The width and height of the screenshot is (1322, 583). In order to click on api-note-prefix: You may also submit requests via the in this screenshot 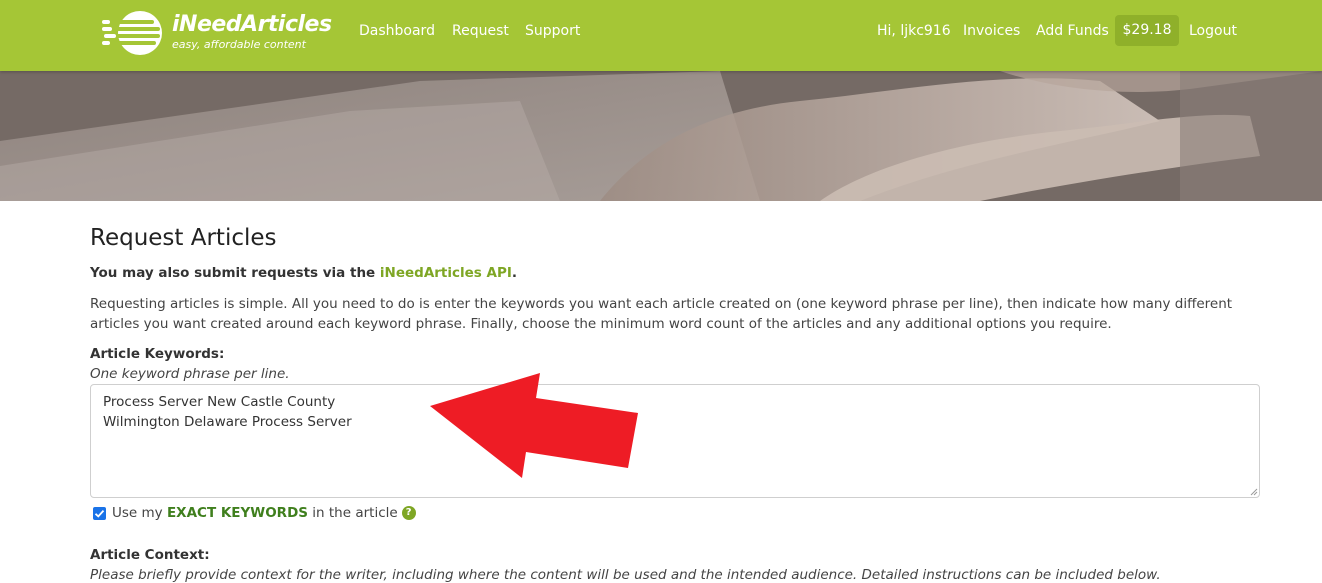, I will do `click(235, 273)`.